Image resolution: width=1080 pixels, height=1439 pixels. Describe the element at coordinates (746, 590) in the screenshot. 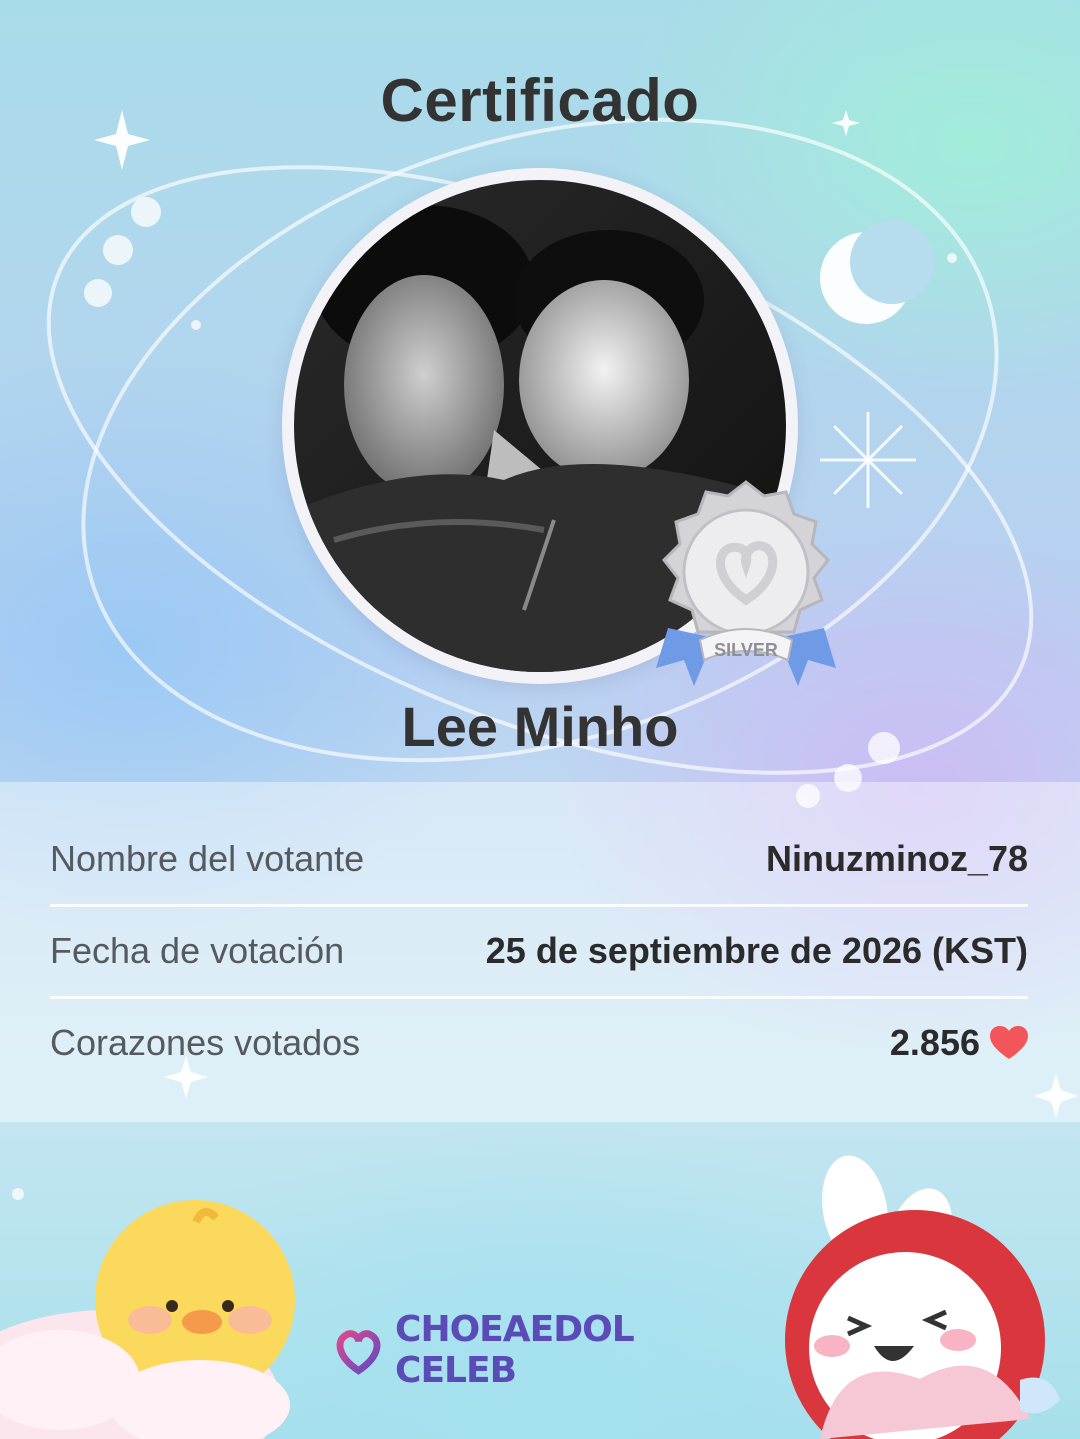

I see `silver-badge: SILVER` at that location.